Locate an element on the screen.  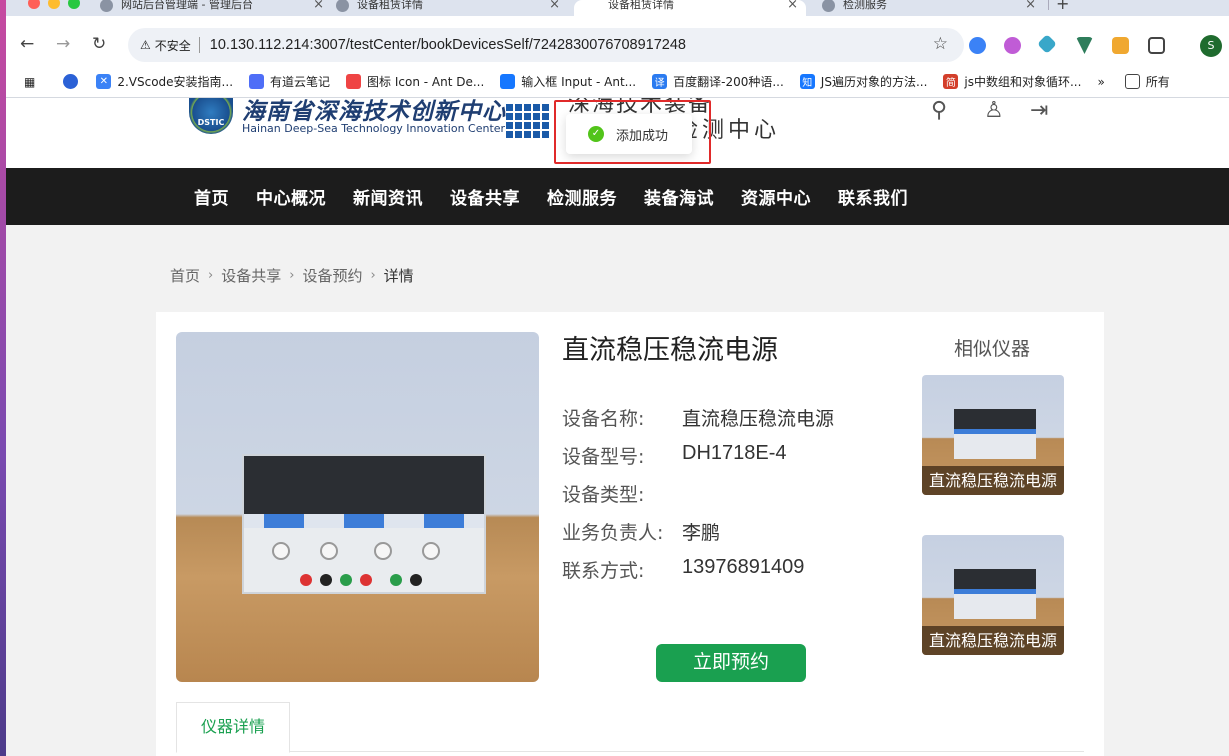
field-value: DH1718E-4 is located at coordinates (734, 453).